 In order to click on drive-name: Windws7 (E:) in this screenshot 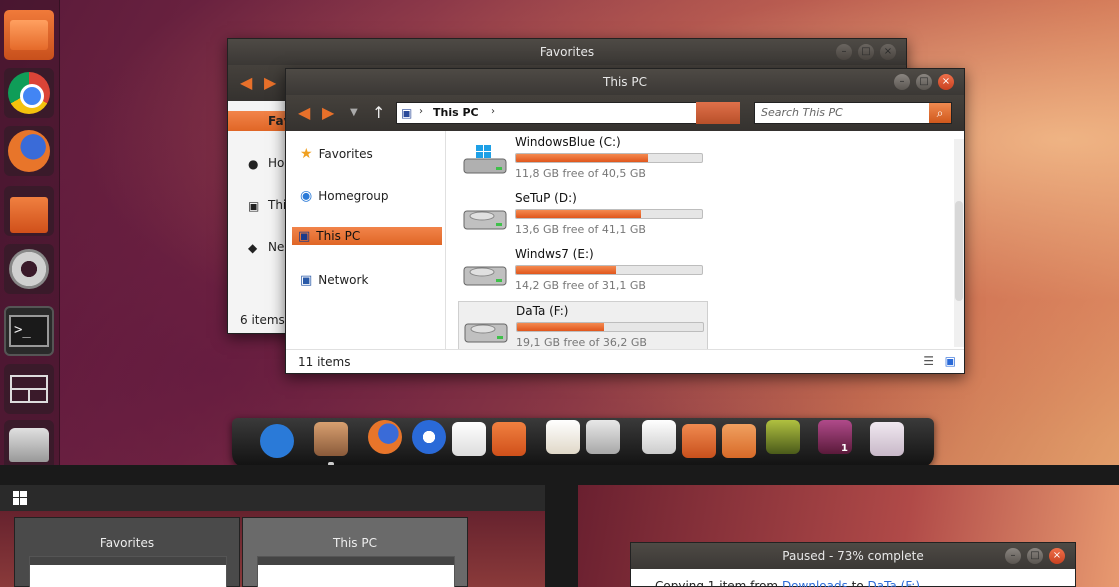, I will do `click(554, 254)`.